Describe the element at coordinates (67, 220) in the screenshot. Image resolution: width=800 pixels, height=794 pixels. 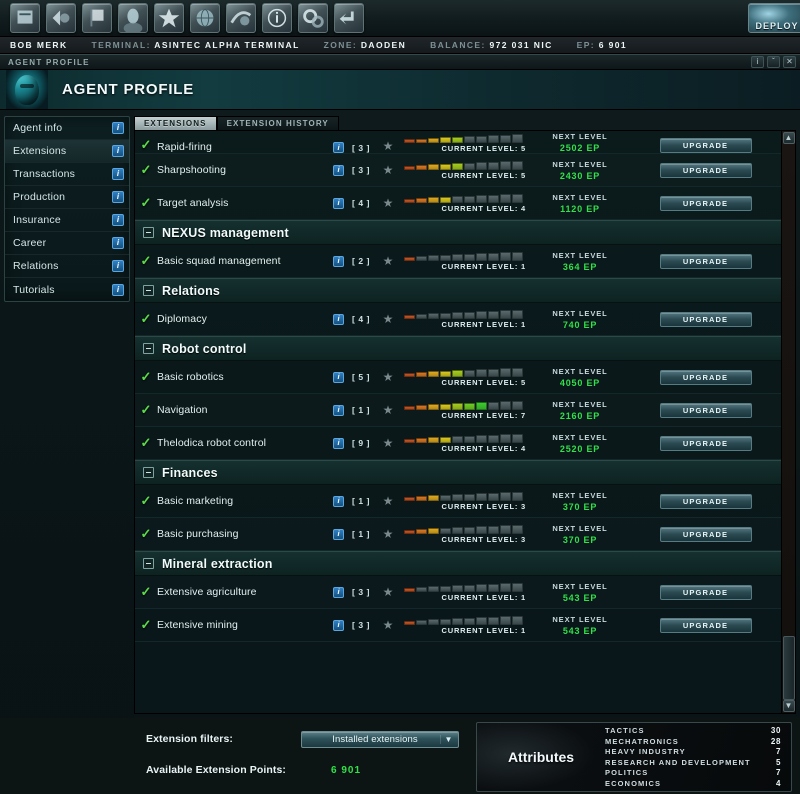
I see `sidebar-item-insurance: Insurance i` at that location.